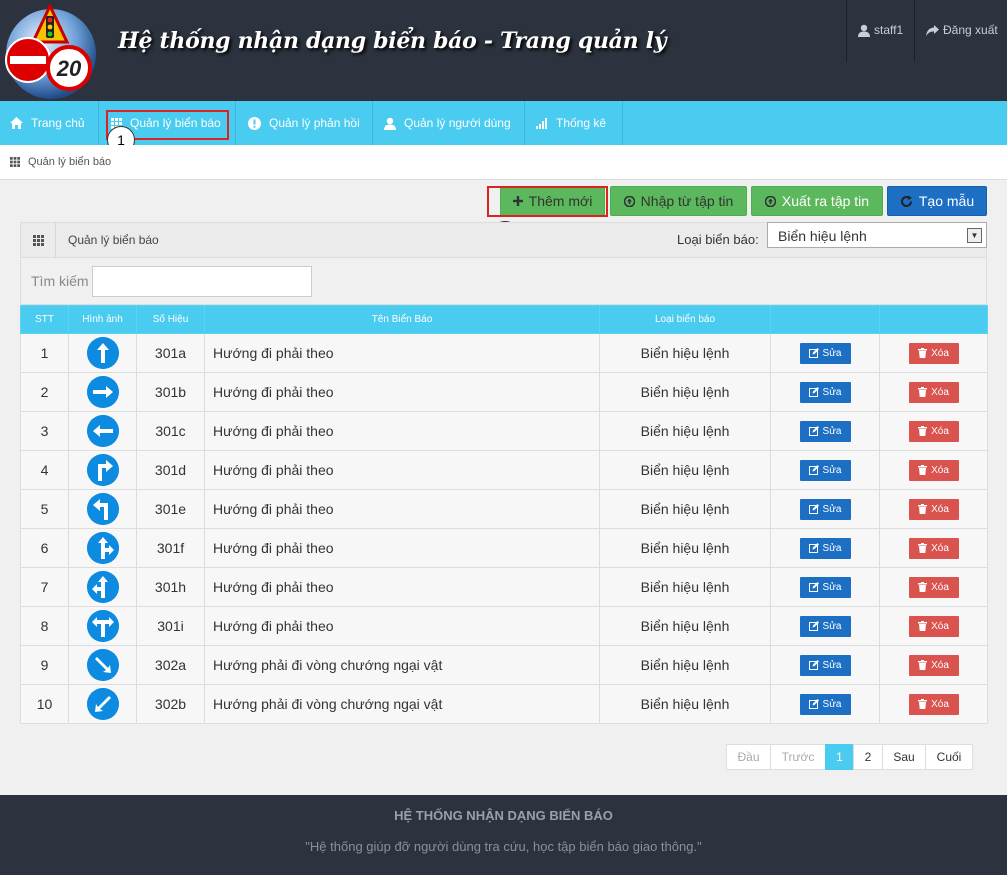 Image resolution: width=1007 pixels, height=875 pixels. Describe the element at coordinates (503, 162) in the screenshot. I see `breadcrumb: Quản lý biển báo` at that location.